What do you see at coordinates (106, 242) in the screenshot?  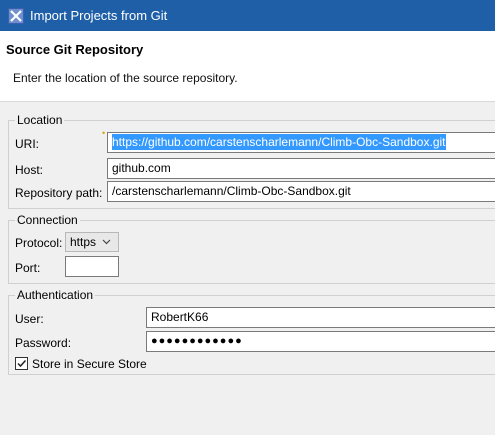 I see `chevron-down-icon` at bounding box center [106, 242].